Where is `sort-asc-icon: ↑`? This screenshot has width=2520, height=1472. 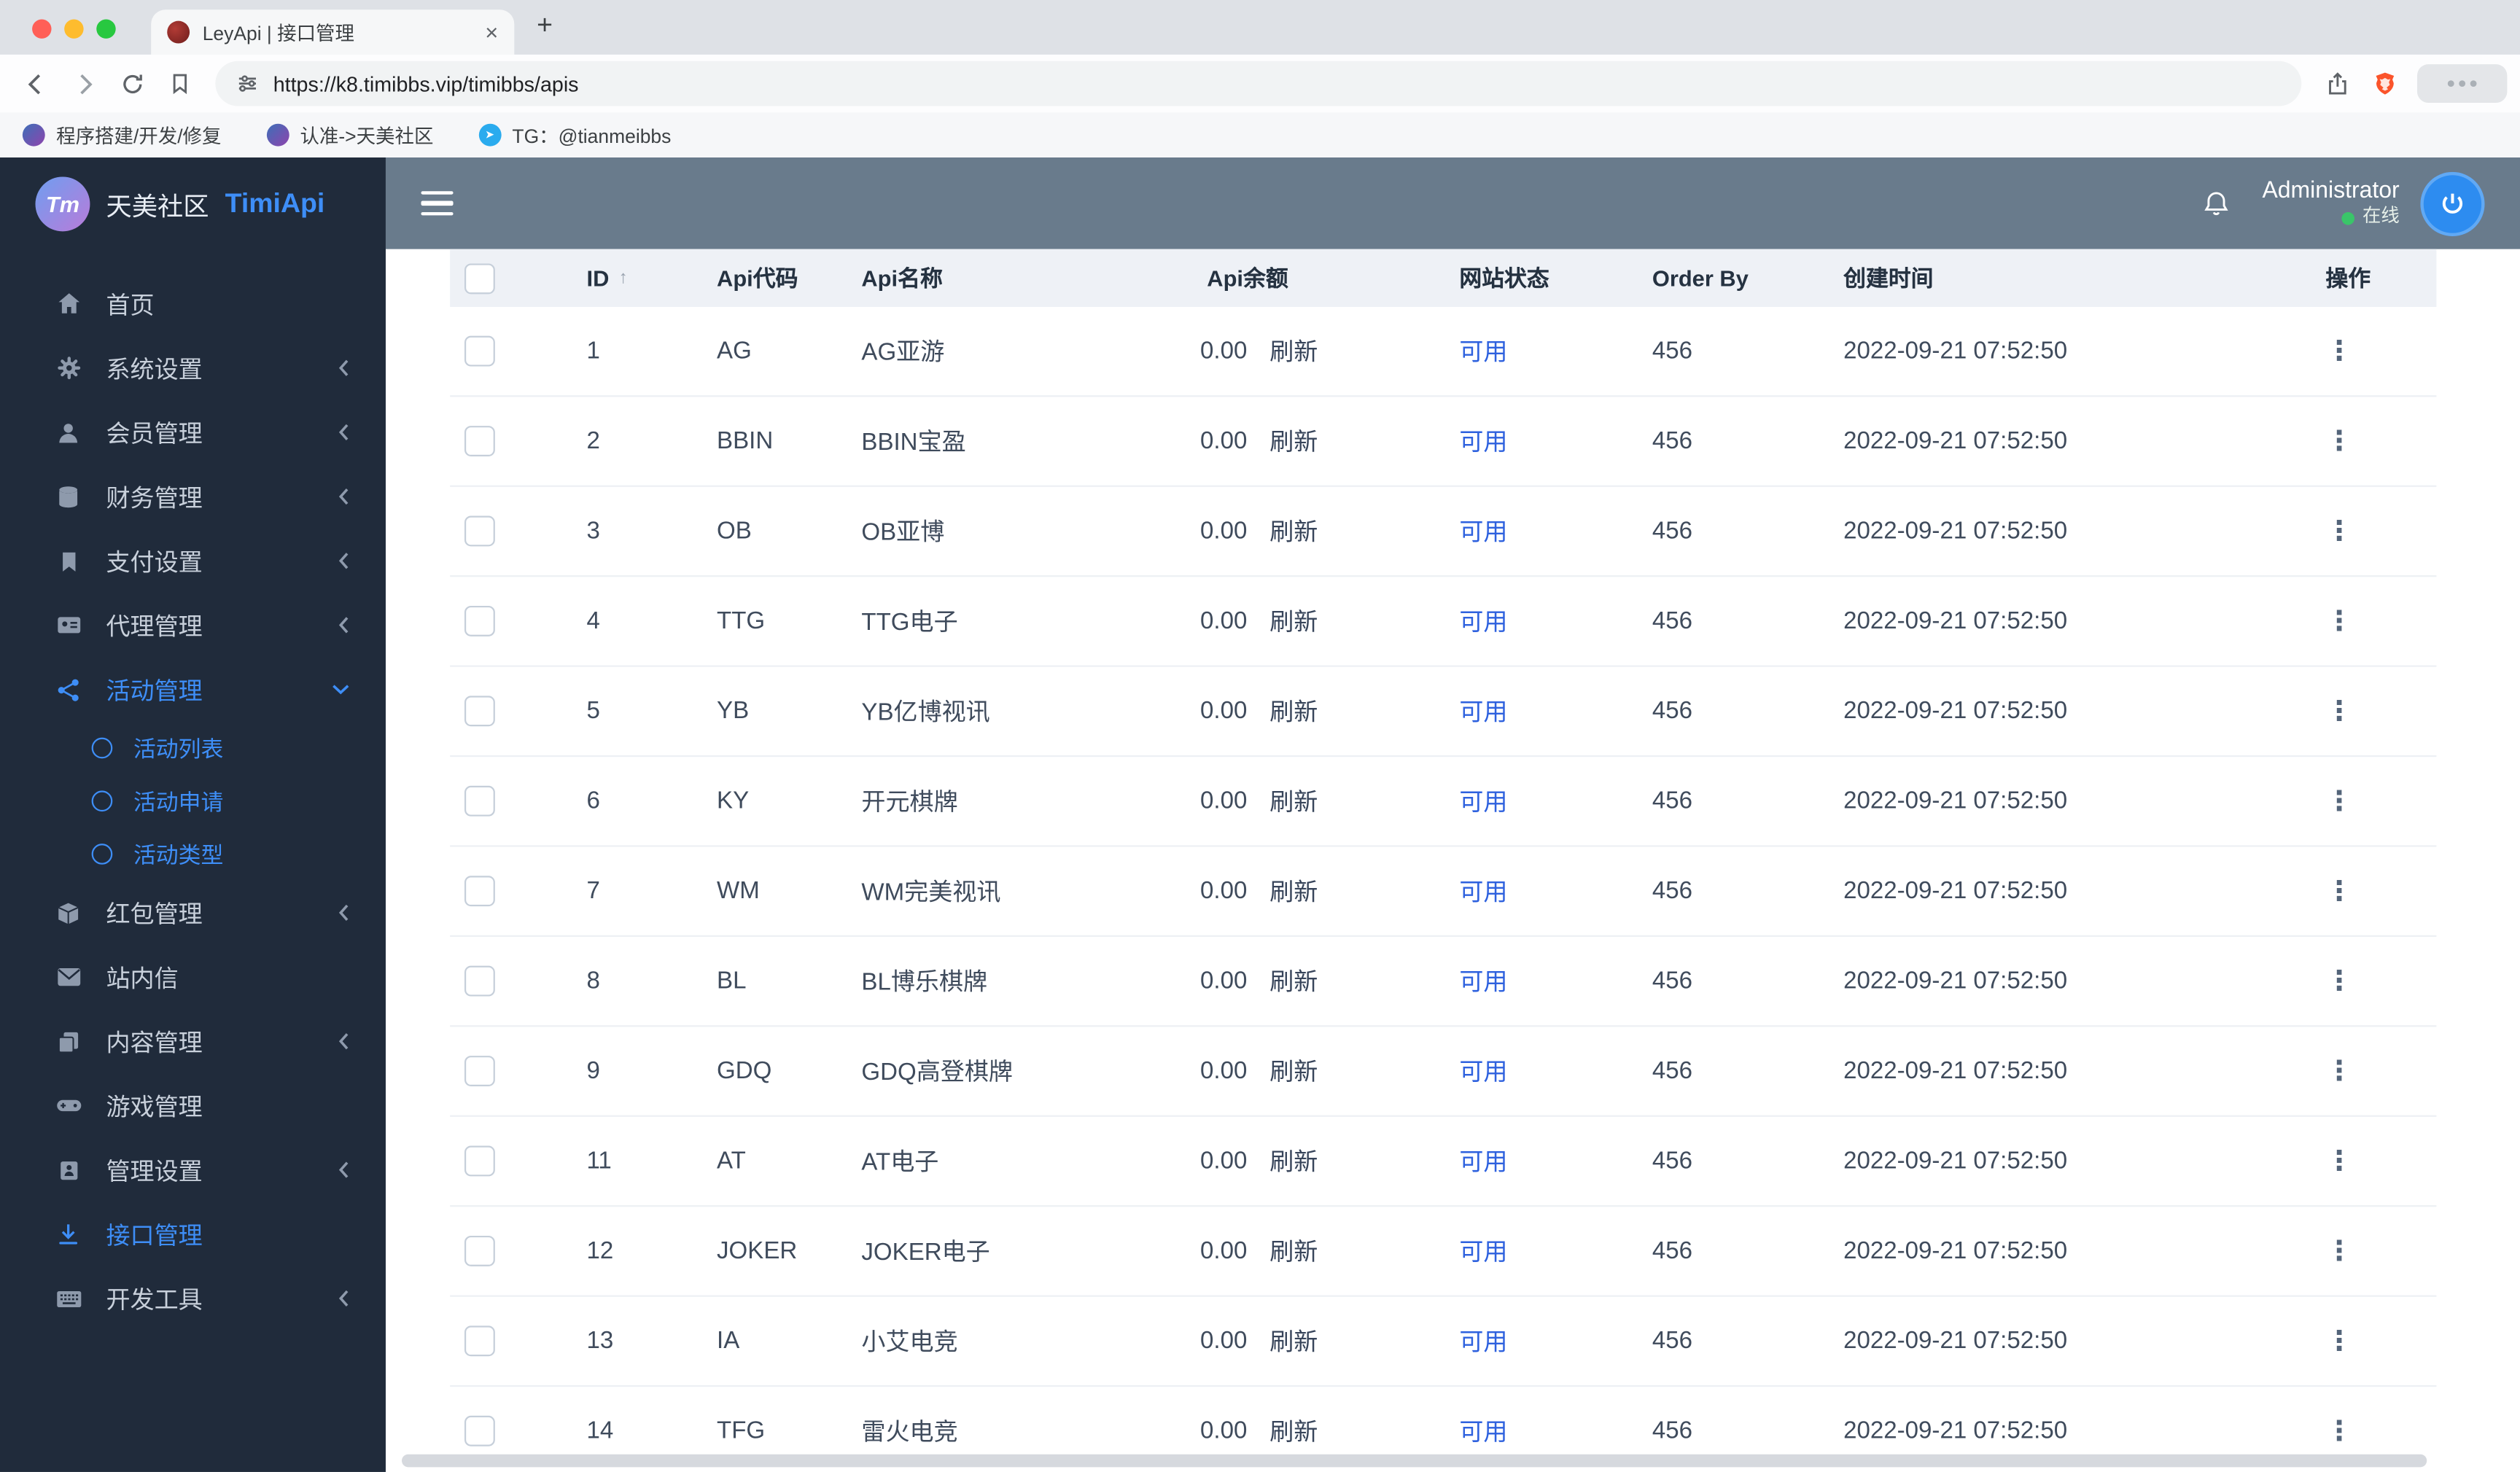
sort-asc-icon: ↑ is located at coordinates (623, 277).